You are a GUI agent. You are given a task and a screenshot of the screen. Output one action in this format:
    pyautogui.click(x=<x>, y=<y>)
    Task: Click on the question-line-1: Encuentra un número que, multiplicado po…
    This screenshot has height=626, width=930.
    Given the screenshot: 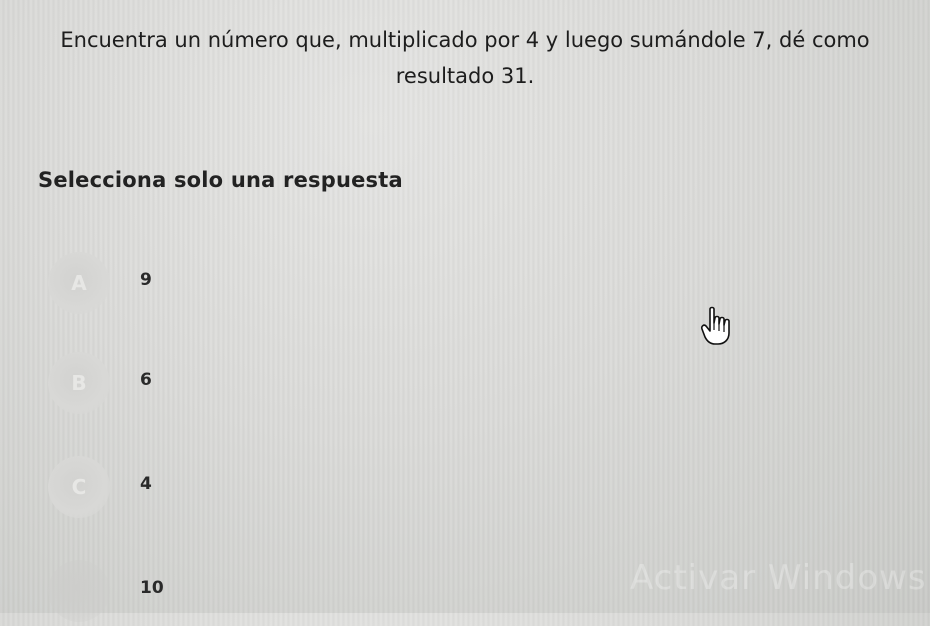 What is the action you would take?
    pyautogui.click(x=465, y=40)
    